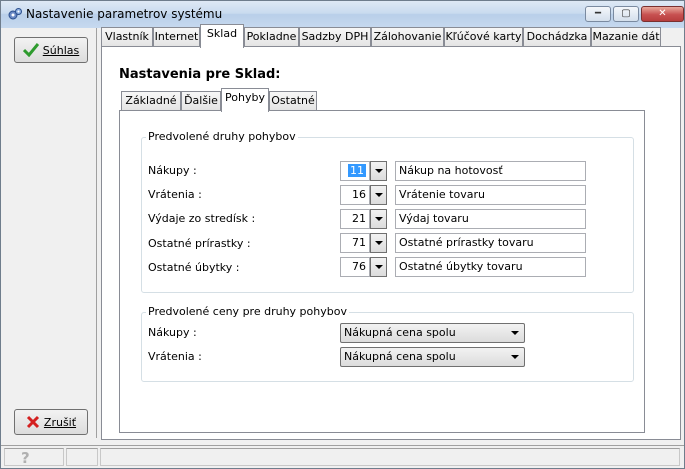  I want to click on ok-button: Súhlas, so click(51, 50).